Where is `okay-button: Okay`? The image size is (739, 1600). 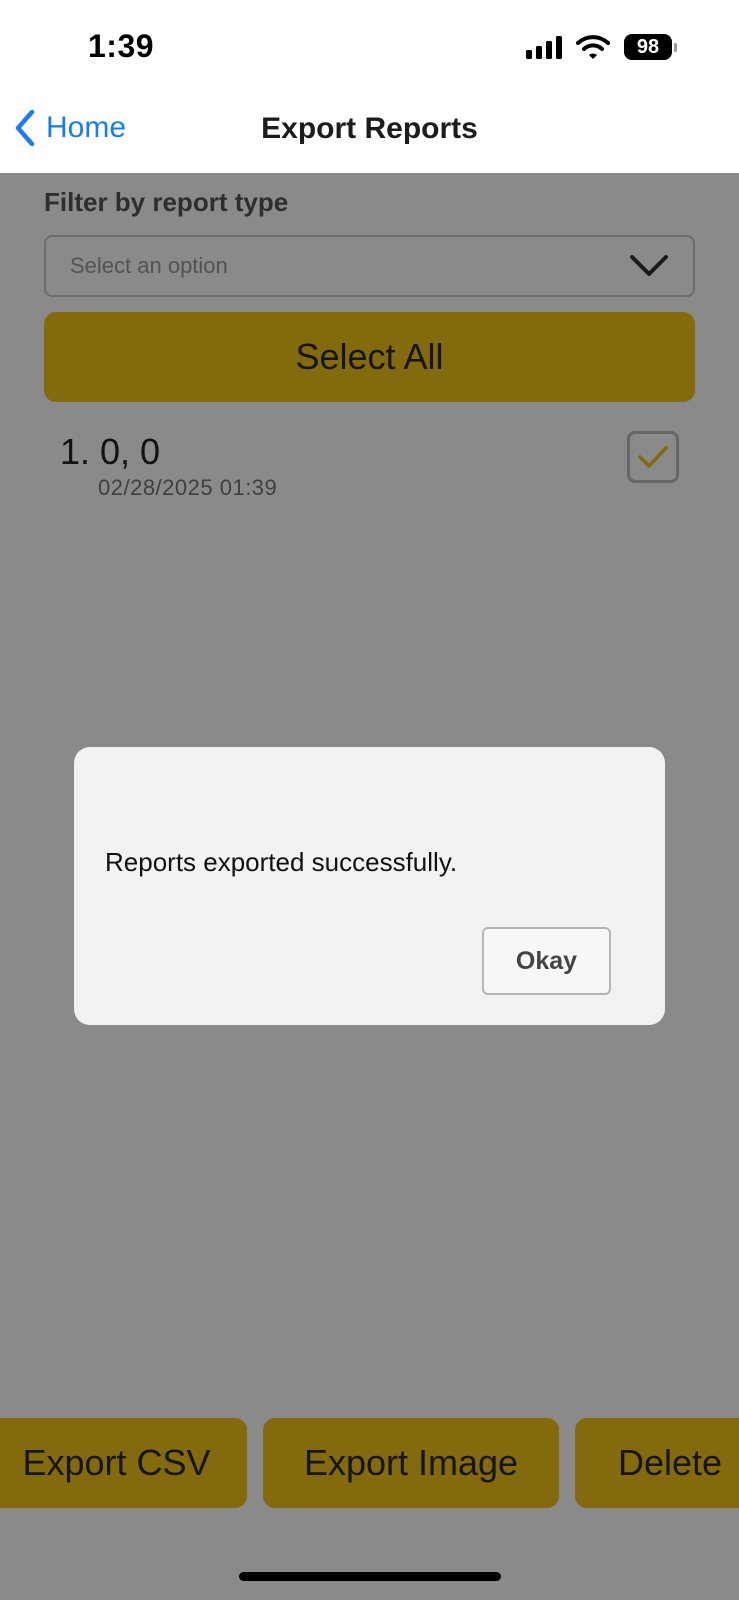
okay-button: Okay is located at coordinates (546, 961).